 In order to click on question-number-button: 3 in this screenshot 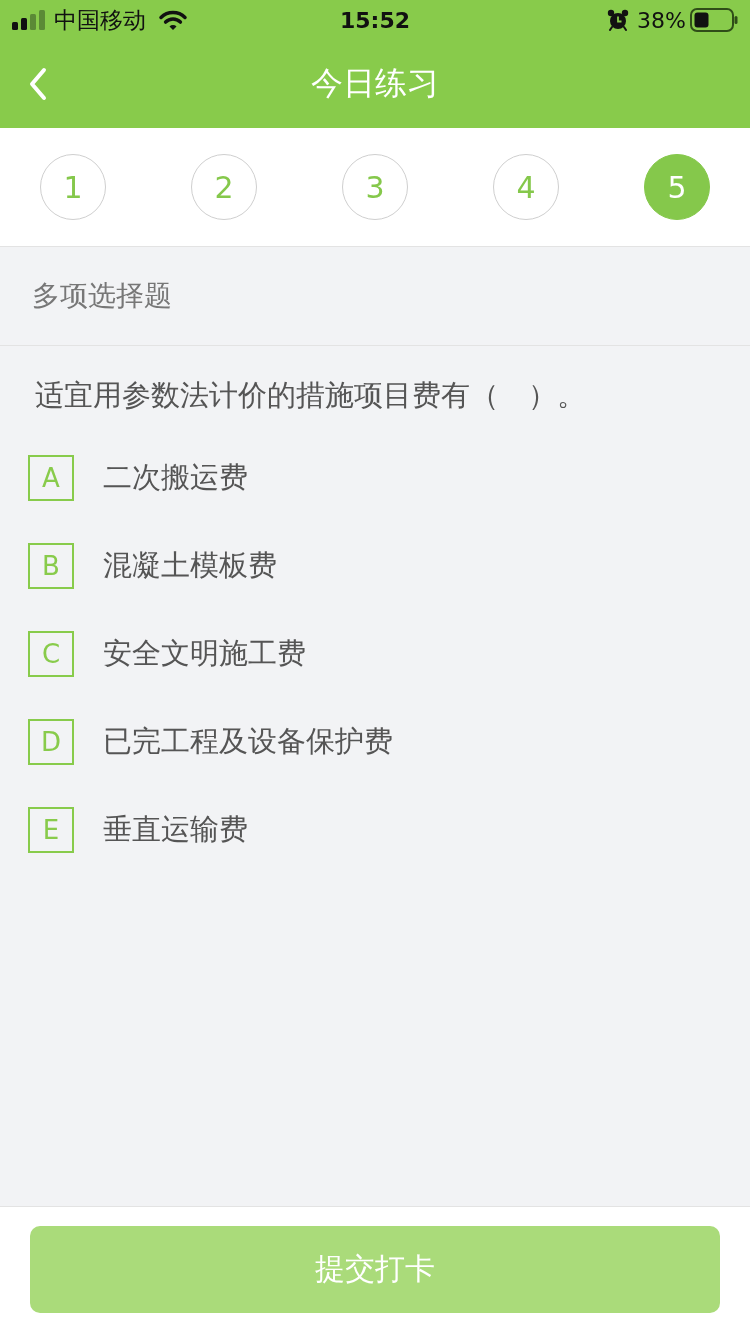, I will do `click(375, 187)`.